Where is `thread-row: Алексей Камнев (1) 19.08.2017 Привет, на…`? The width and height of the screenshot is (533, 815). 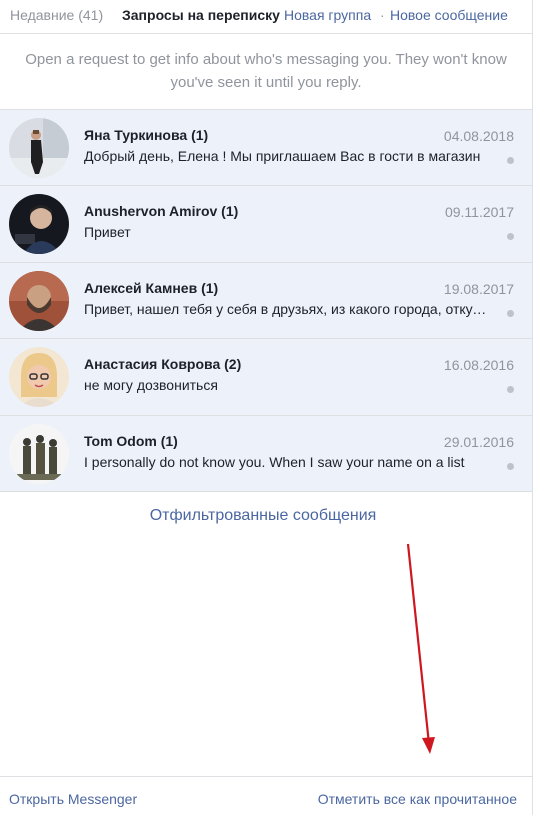 thread-row: Алексей Камнев (1) 19.08.2017 Привет, на… is located at coordinates (266, 301).